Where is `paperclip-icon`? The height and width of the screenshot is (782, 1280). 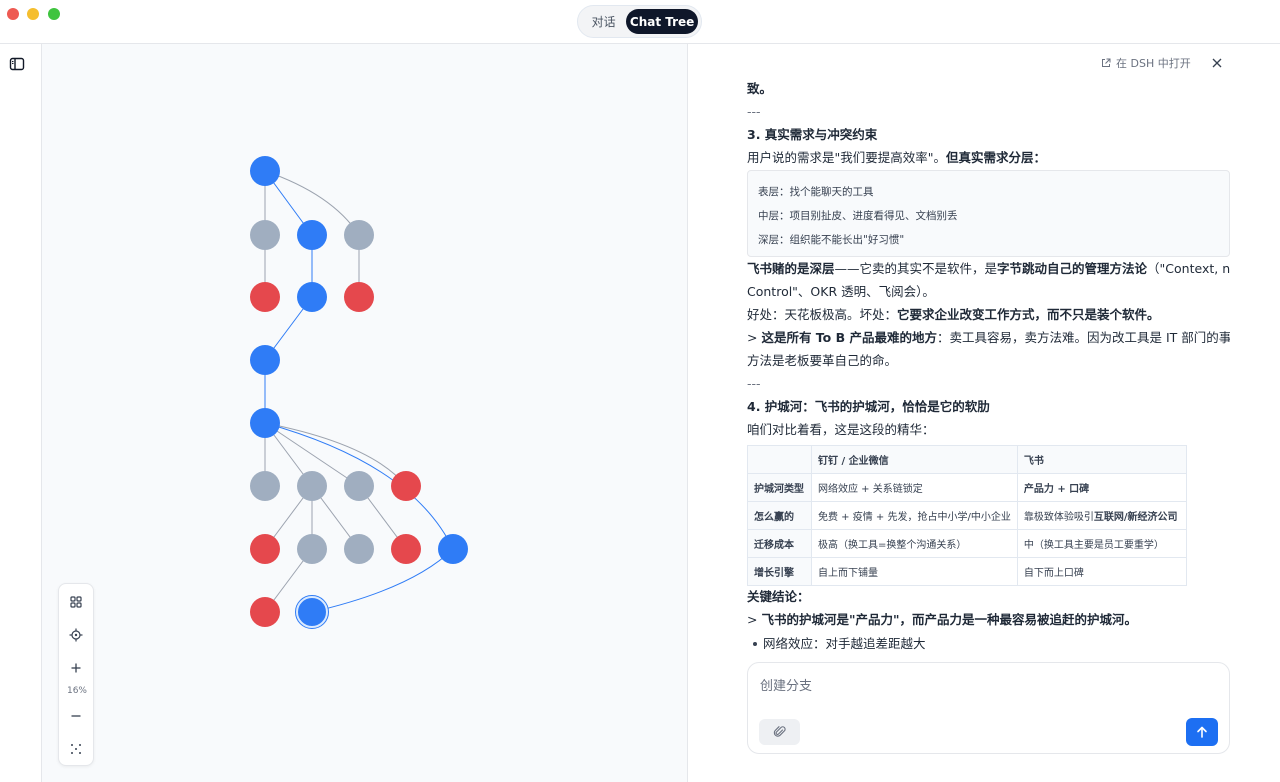 paperclip-icon is located at coordinates (779, 731).